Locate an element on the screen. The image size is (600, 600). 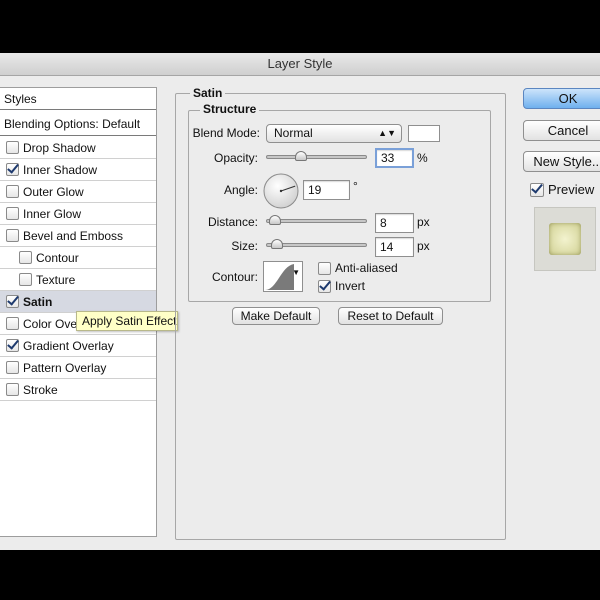
styles-header: Styles is located at coordinates (78, 99).